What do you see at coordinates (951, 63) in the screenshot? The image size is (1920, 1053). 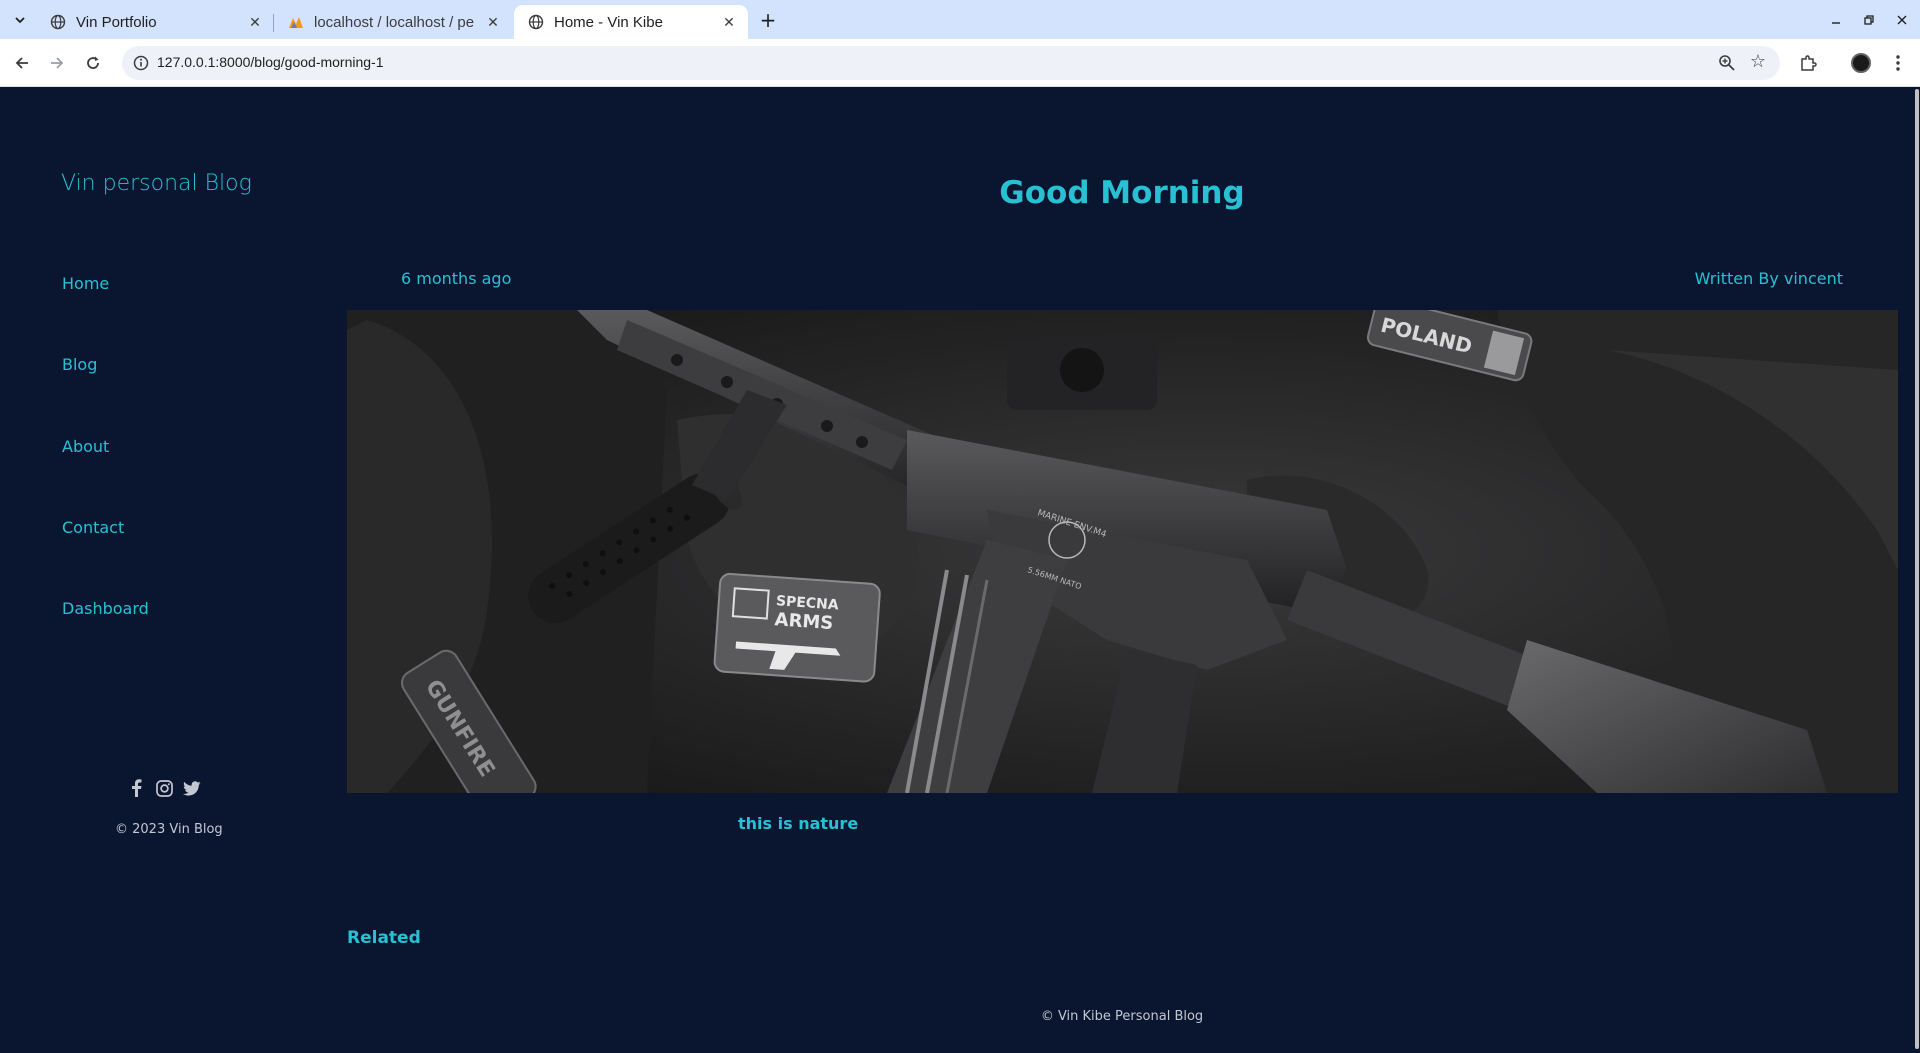 I see `address-bar: 127.0.0.1:8000/blog/good-morning-1 ☆` at bounding box center [951, 63].